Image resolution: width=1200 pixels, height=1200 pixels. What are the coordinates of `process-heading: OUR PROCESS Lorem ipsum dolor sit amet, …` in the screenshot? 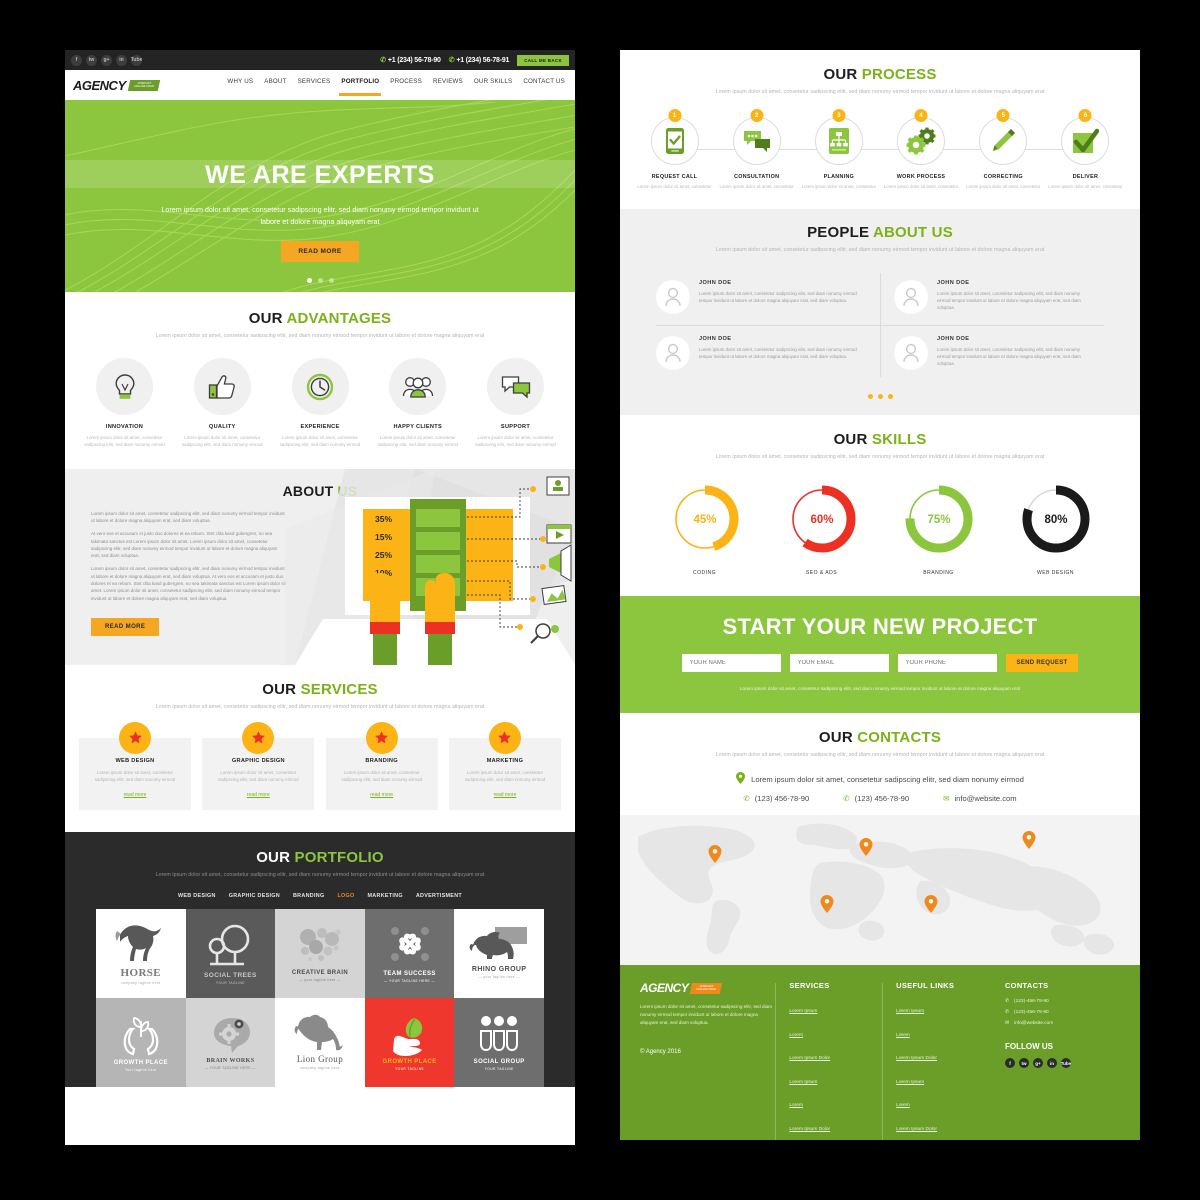 It's located at (880, 81).